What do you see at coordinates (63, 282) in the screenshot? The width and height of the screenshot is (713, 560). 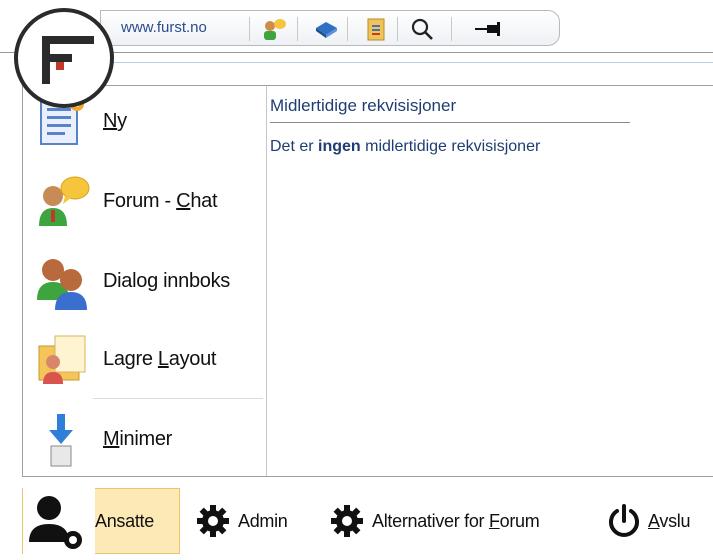 I see `users-icon` at bounding box center [63, 282].